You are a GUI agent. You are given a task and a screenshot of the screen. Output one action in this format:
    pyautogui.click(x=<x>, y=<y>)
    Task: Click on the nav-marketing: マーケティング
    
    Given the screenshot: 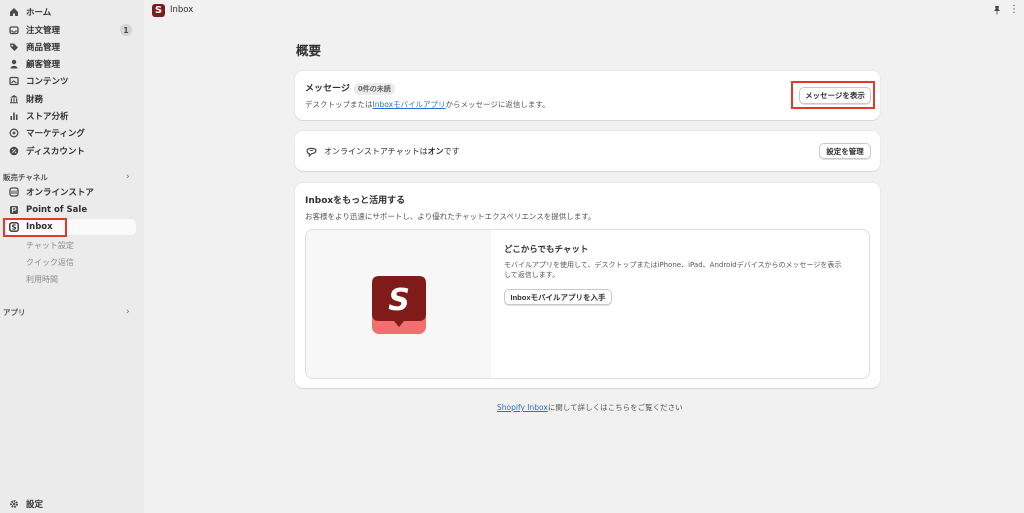 What is the action you would take?
    pyautogui.click(x=71, y=133)
    